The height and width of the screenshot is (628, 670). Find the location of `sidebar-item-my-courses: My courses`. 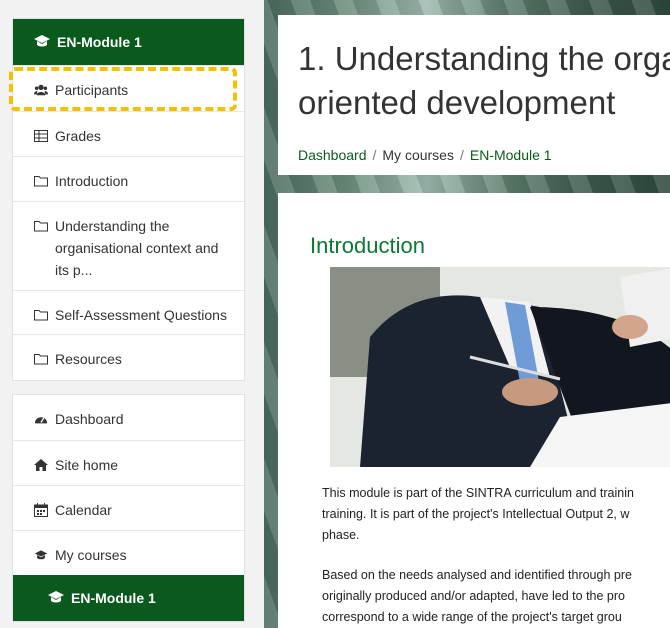

sidebar-item-my-courses: My courses is located at coordinates (128, 552).